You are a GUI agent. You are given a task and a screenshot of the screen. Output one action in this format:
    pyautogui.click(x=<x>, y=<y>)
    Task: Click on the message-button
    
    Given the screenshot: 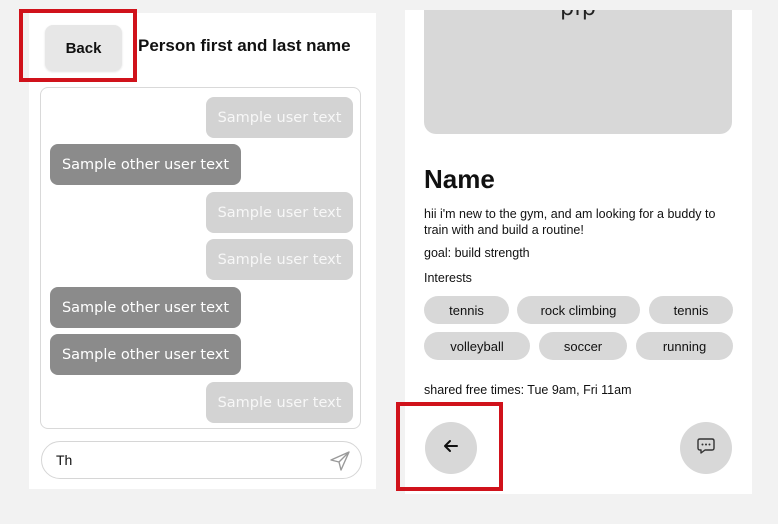 What is the action you would take?
    pyautogui.click(x=706, y=448)
    